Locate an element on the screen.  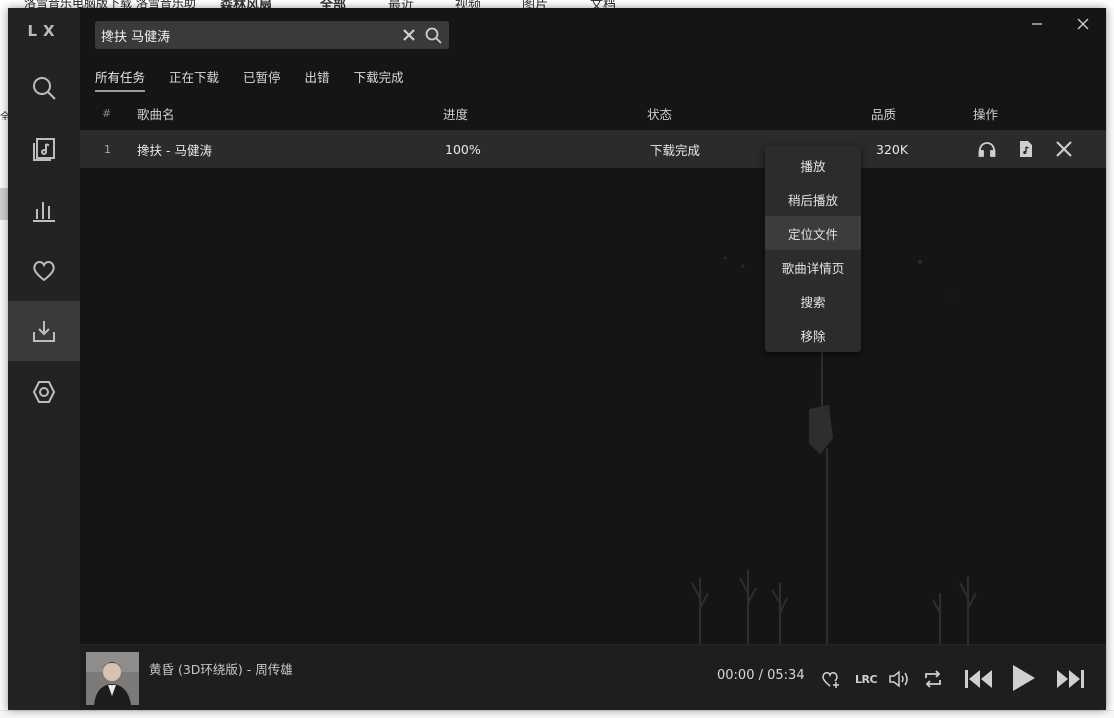
header-song-name: 歌曲名 is located at coordinates (156, 114).